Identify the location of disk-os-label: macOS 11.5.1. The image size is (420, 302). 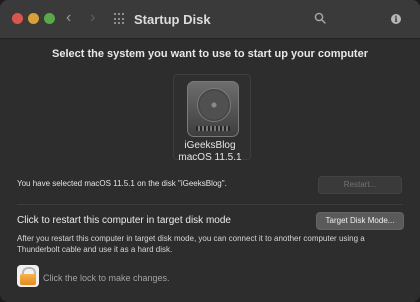
(210, 157).